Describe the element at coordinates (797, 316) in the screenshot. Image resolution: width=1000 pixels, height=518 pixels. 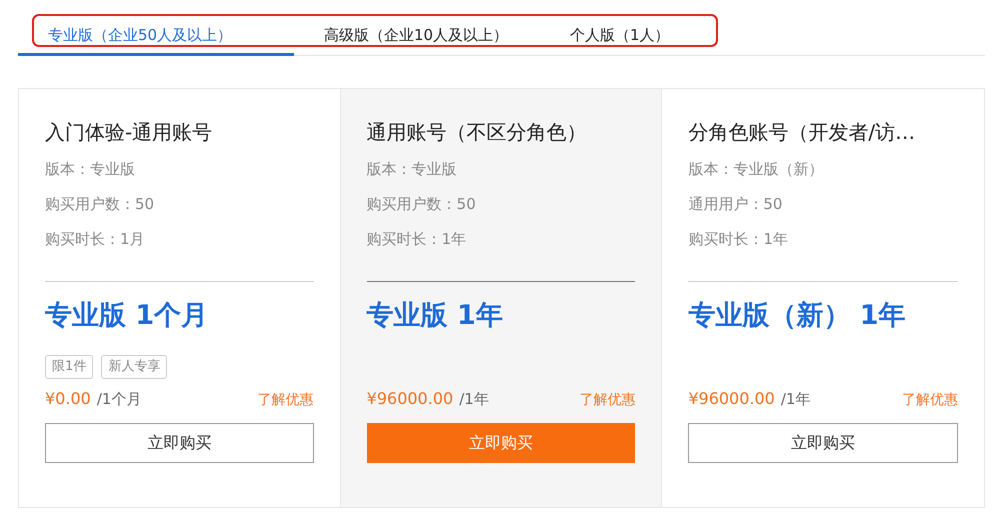
I see `plan-headline: 专业版（新） 1年` at that location.